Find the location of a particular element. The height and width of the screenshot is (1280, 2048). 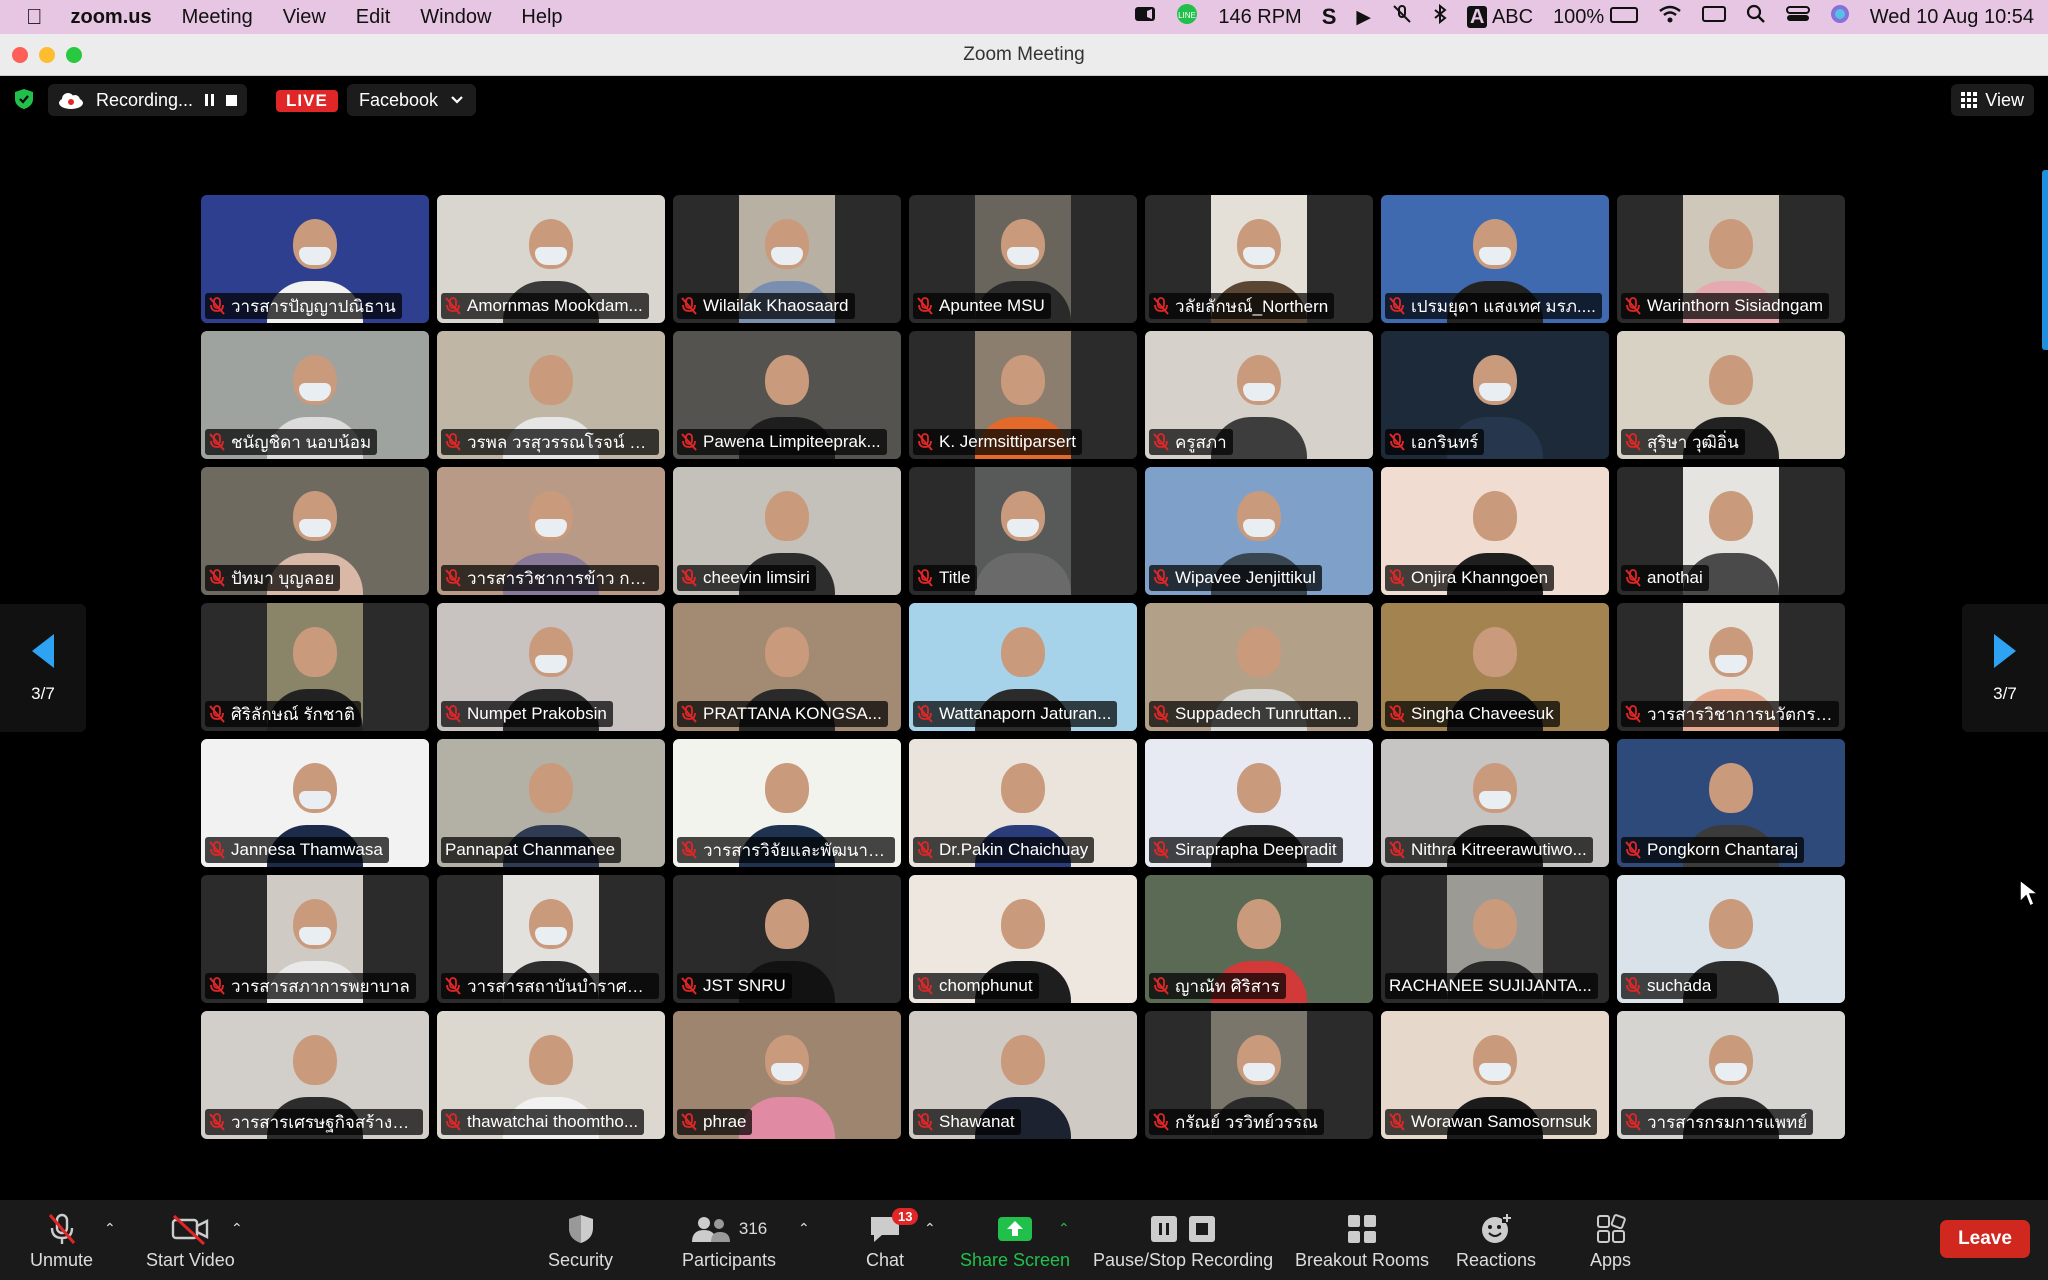

scrivener-icon: S is located at coordinates (1329, 17).